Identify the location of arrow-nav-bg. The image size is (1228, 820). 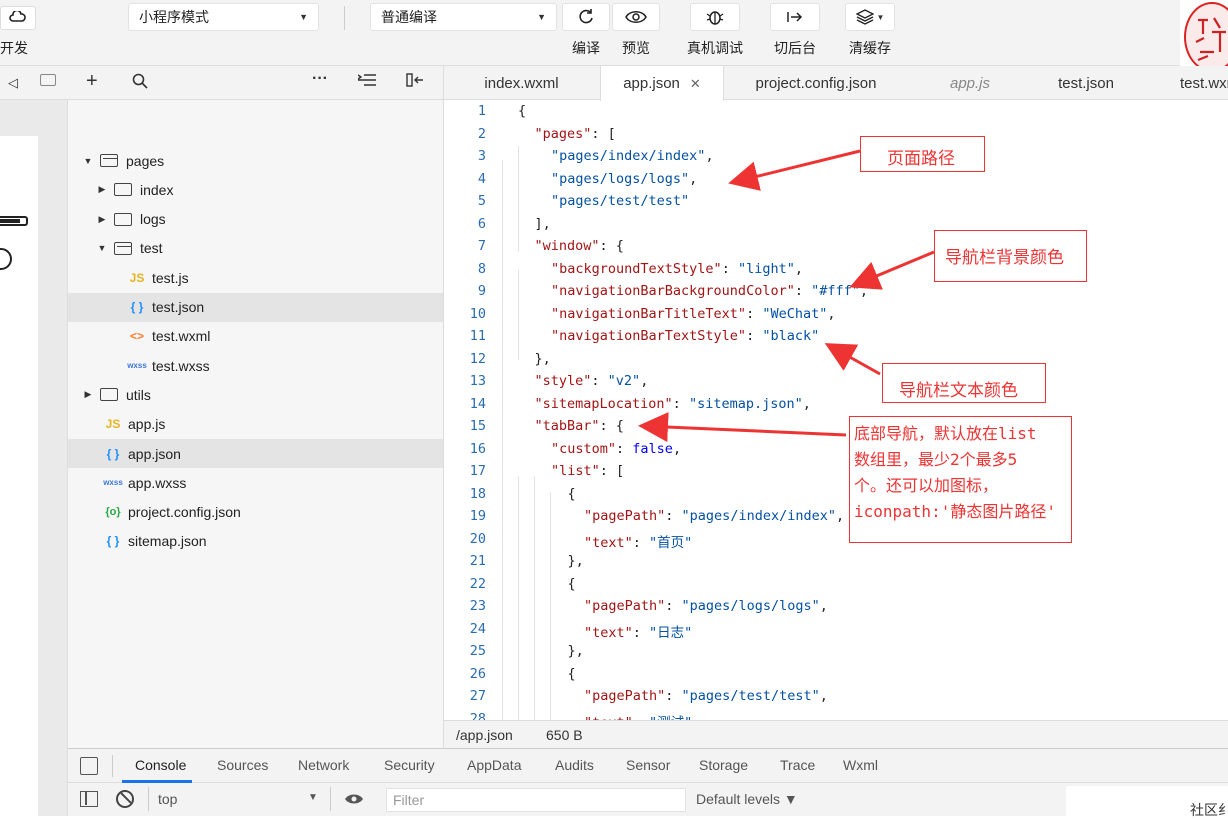
(892, 270).